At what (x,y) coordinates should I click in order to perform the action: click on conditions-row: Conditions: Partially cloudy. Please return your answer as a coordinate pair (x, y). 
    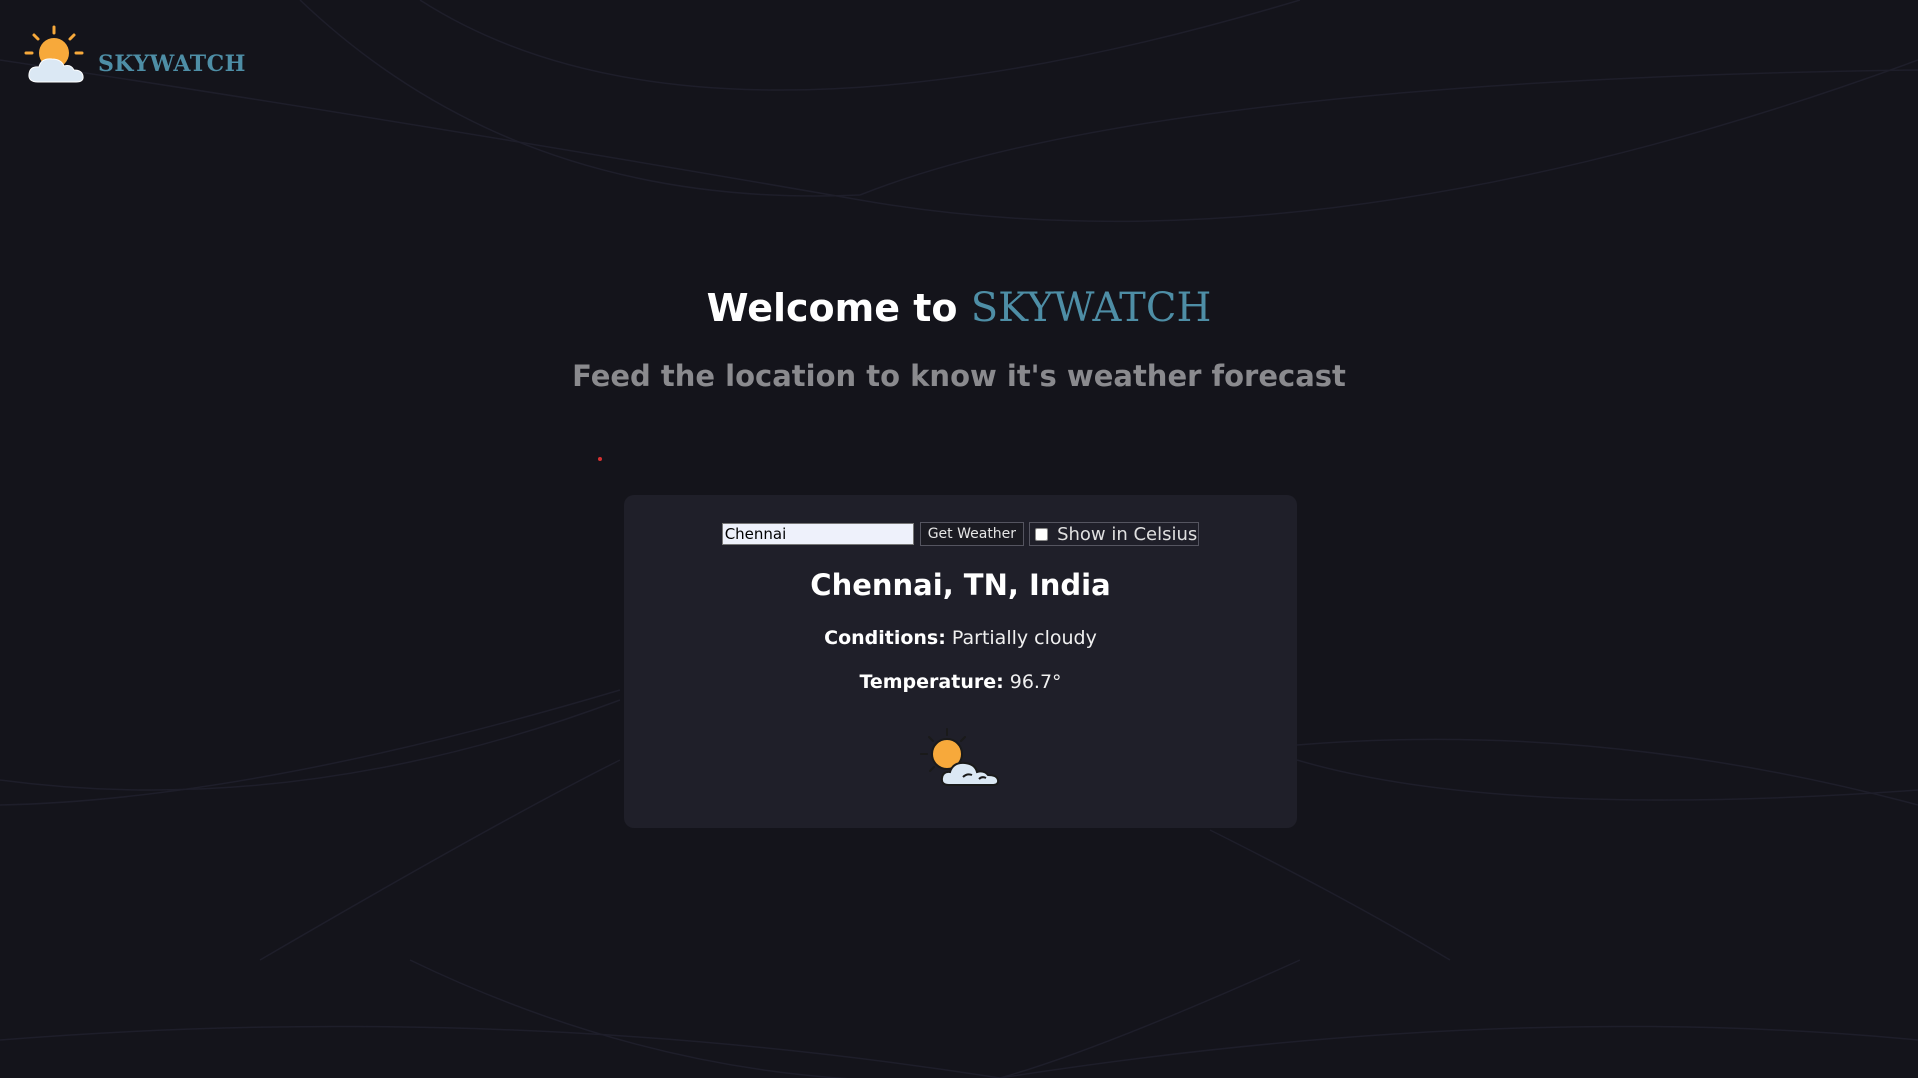
    Looking at the image, I should click on (960, 638).